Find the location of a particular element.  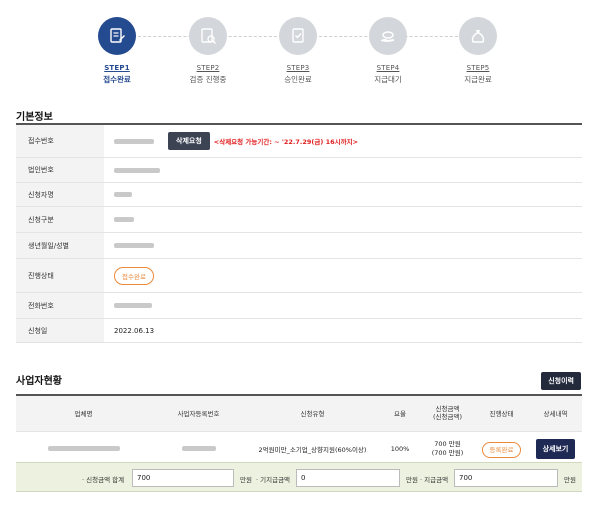

amount-value: 700 만원 is located at coordinates (447, 443).